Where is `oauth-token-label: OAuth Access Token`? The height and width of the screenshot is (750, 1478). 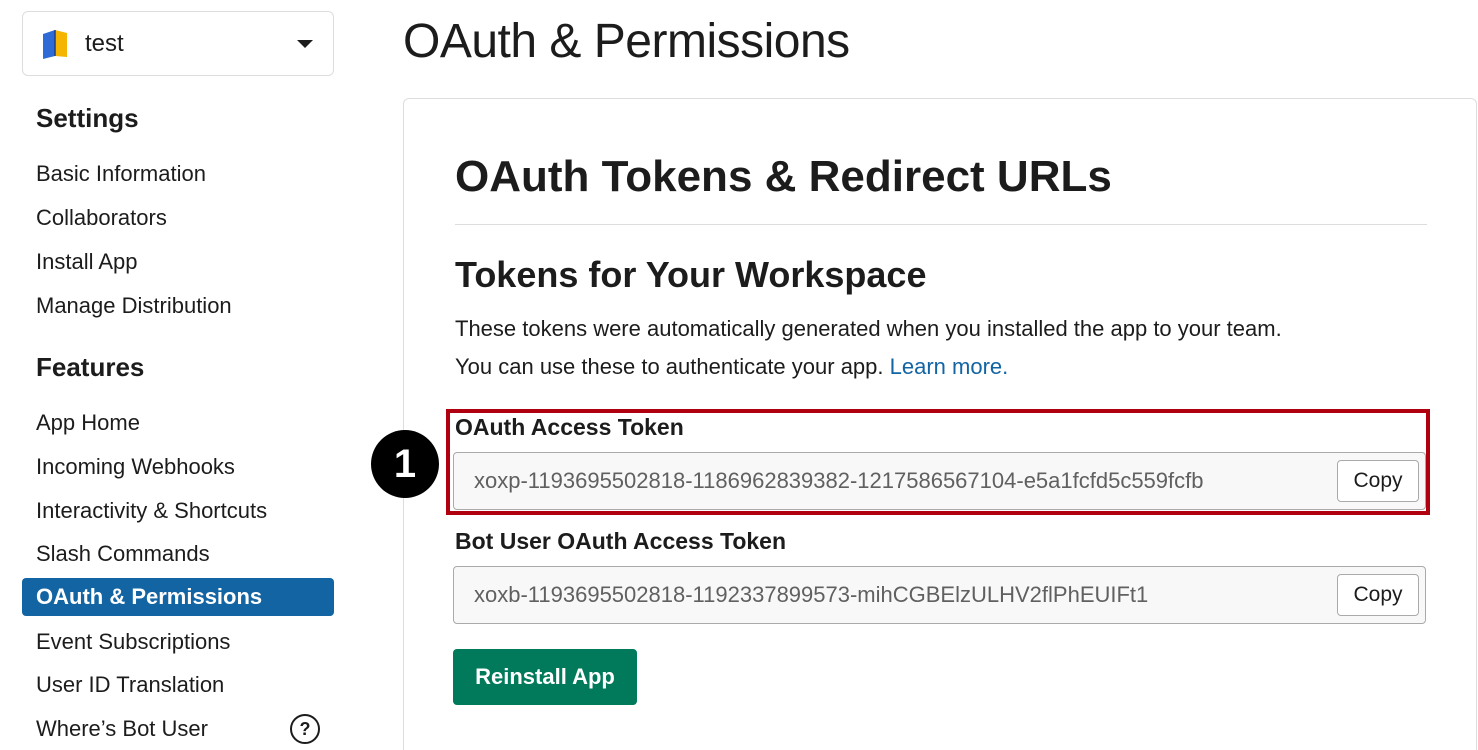 oauth-token-label: OAuth Access Token is located at coordinates (569, 427).